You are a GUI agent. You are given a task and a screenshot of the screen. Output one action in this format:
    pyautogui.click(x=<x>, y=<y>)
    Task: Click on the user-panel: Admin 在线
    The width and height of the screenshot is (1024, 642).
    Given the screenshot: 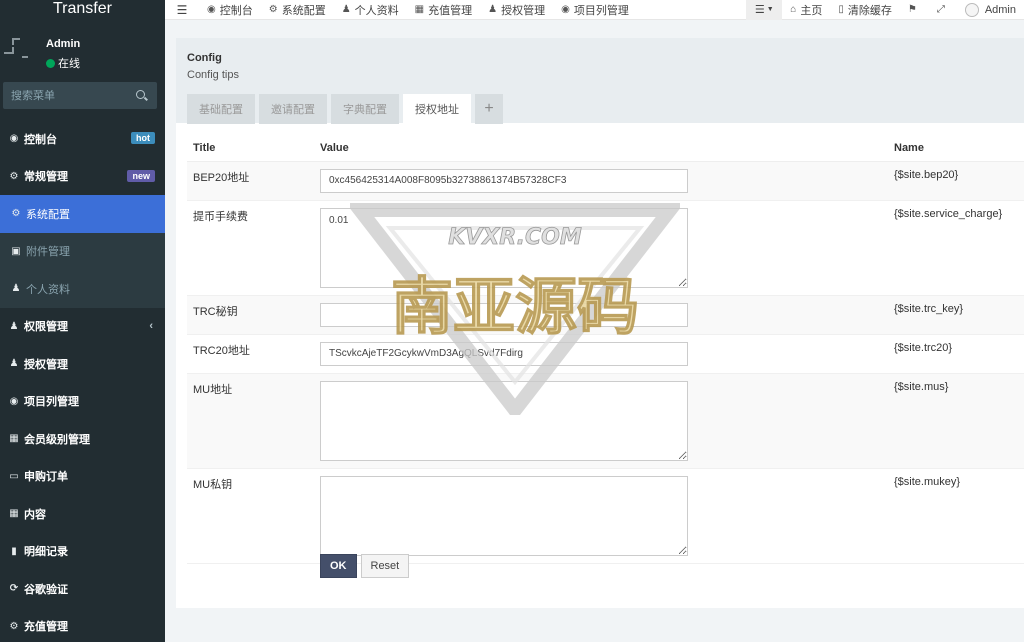 What is the action you would take?
    pyautogui.click(x=82, y=48)
    